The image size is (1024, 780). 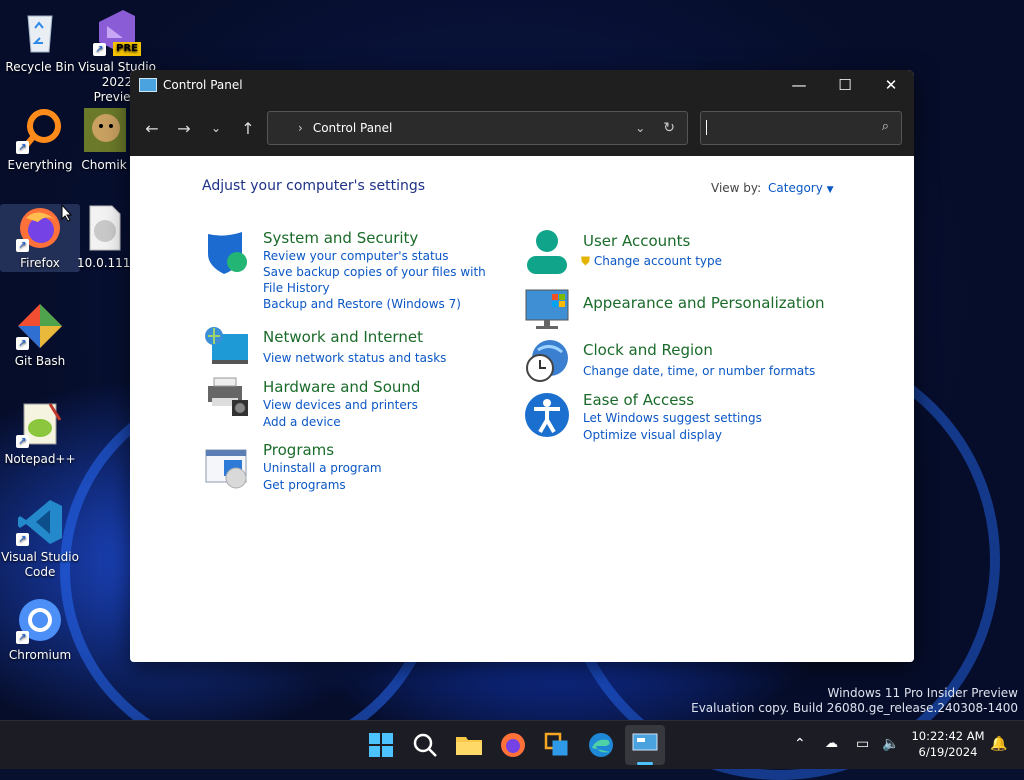 What do you see at coordinates (998, 744) in the screenshot?
I see `notification-bell-icon: 🔔` at bounding box center [998, 744].